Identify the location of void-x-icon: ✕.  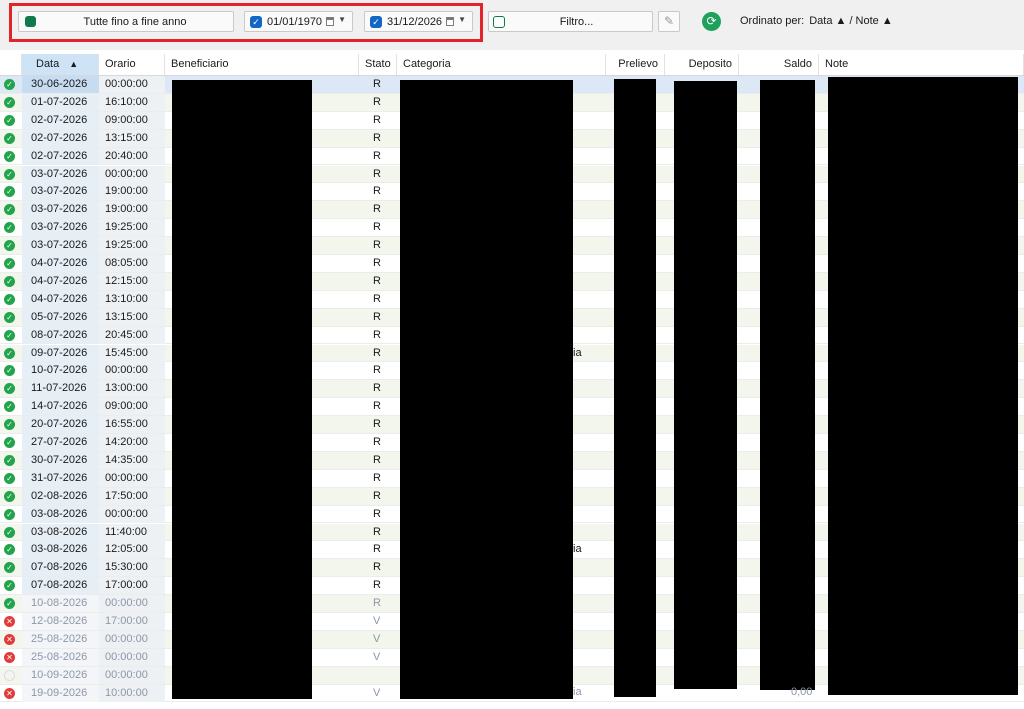
(9, 621).